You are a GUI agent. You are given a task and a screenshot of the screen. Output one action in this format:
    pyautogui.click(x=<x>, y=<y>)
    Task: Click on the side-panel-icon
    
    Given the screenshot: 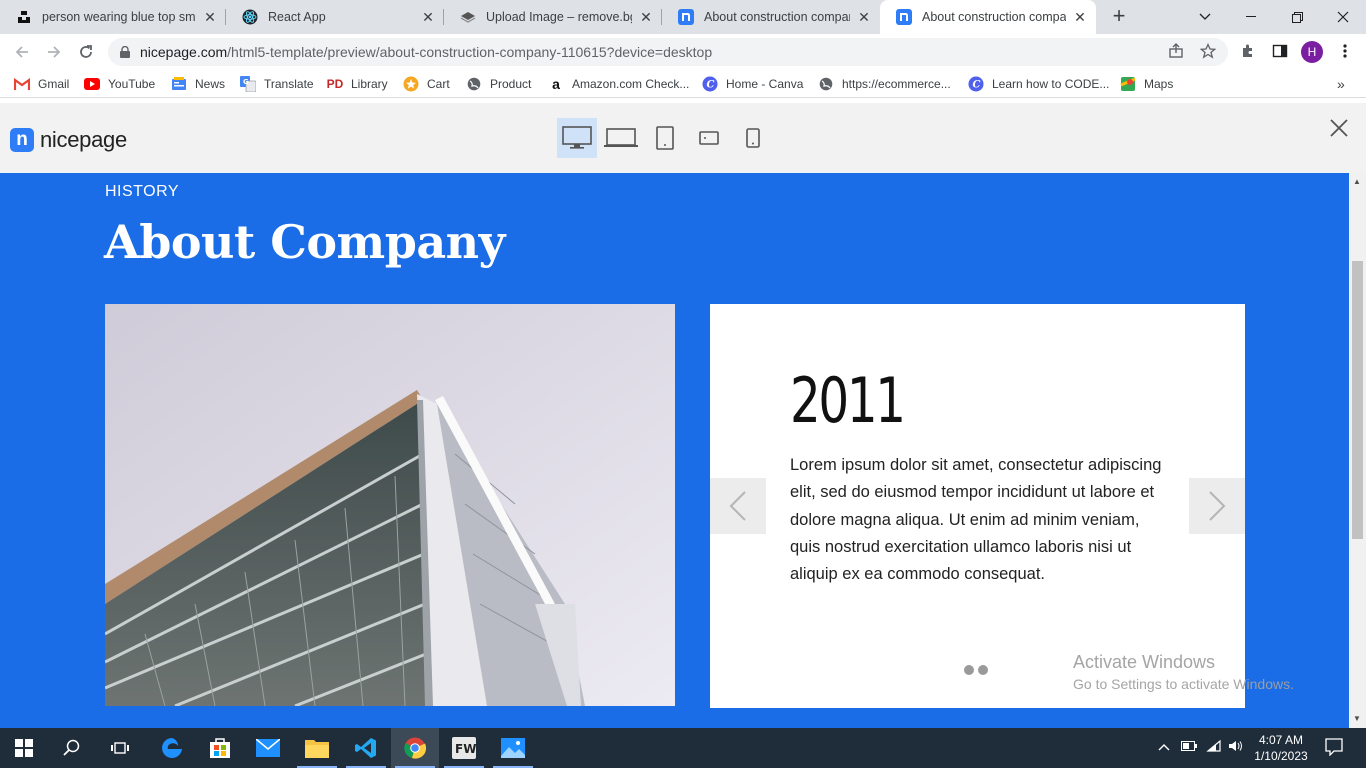 What is the action you would take?
    pyautogui.click(x=1280, y=51)
    